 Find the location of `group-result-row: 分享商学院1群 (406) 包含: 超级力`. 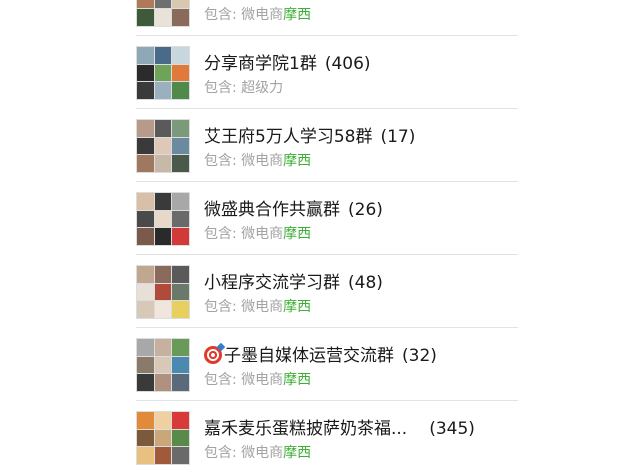

group-result-row: 分享商学院1群 (406) 包含: 超级力 is located at coordinates (327, 72).